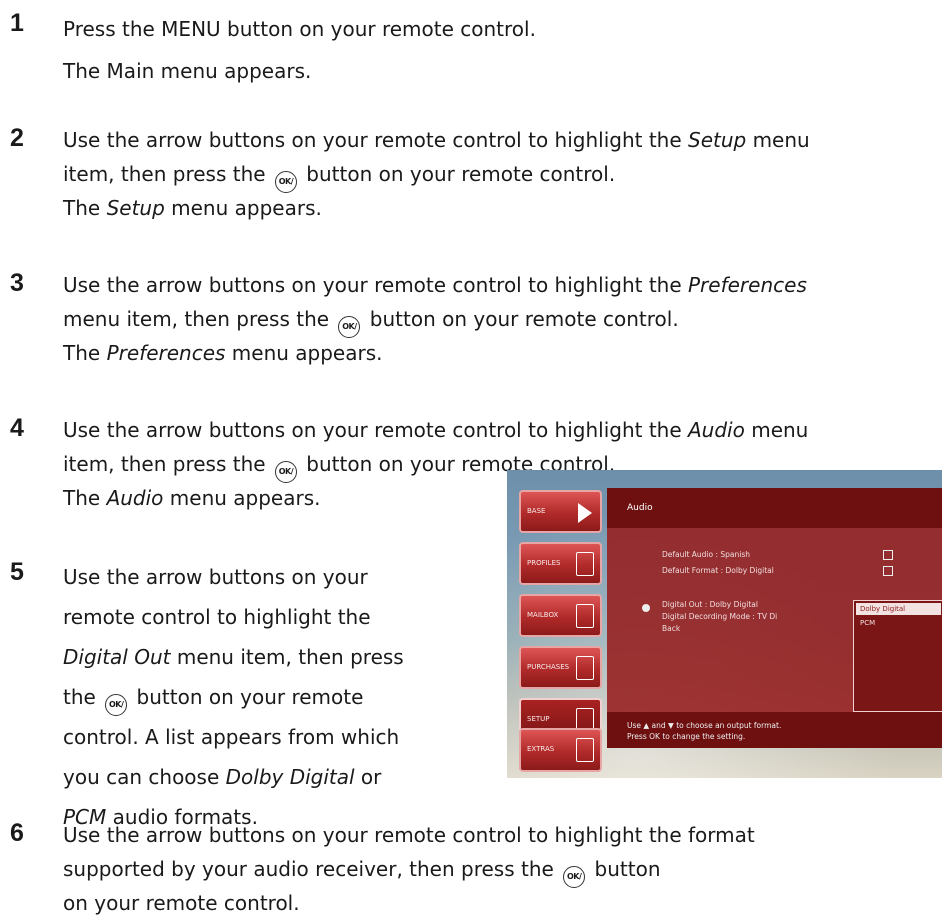  Describe the element at coordinates (868, 623) in the screenshot. I see `tv-dropdown-pcm: PCM` at that location.